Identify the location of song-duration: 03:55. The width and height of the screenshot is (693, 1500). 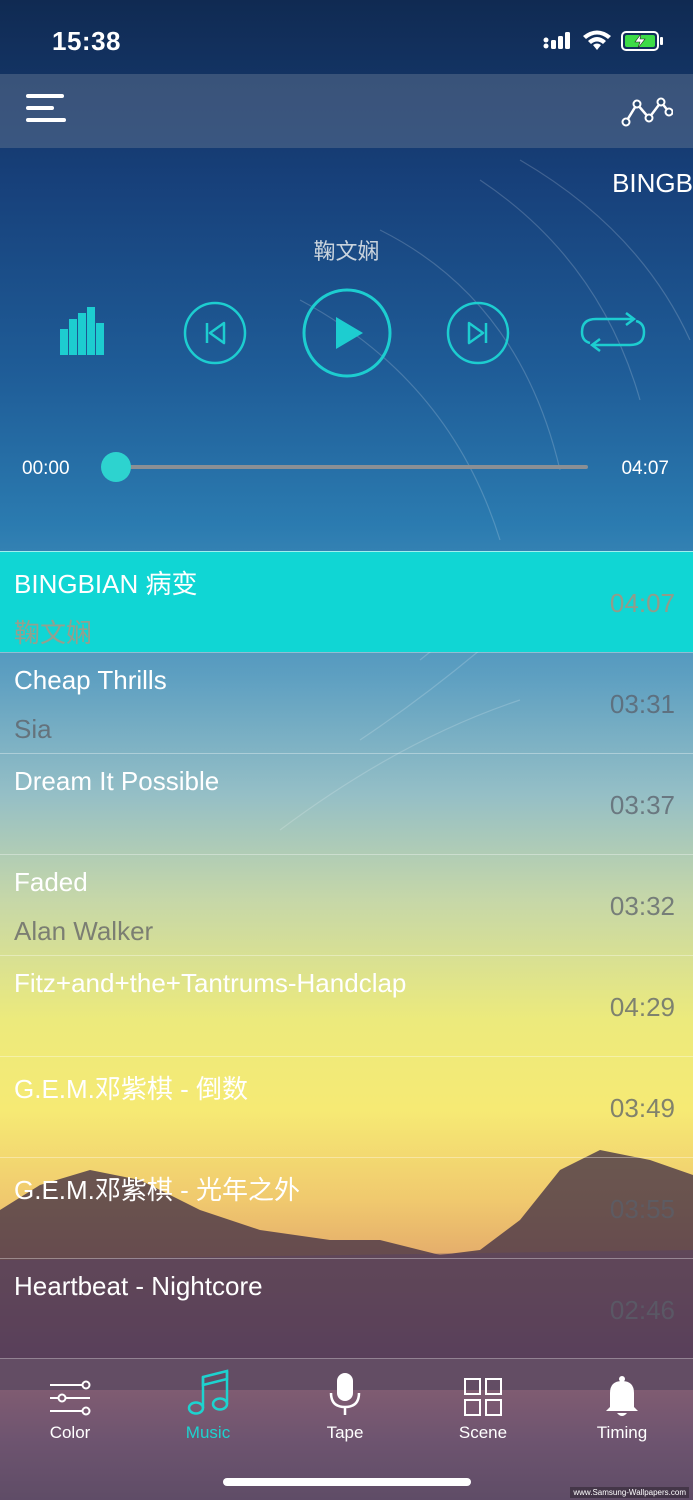
(642, 1209).